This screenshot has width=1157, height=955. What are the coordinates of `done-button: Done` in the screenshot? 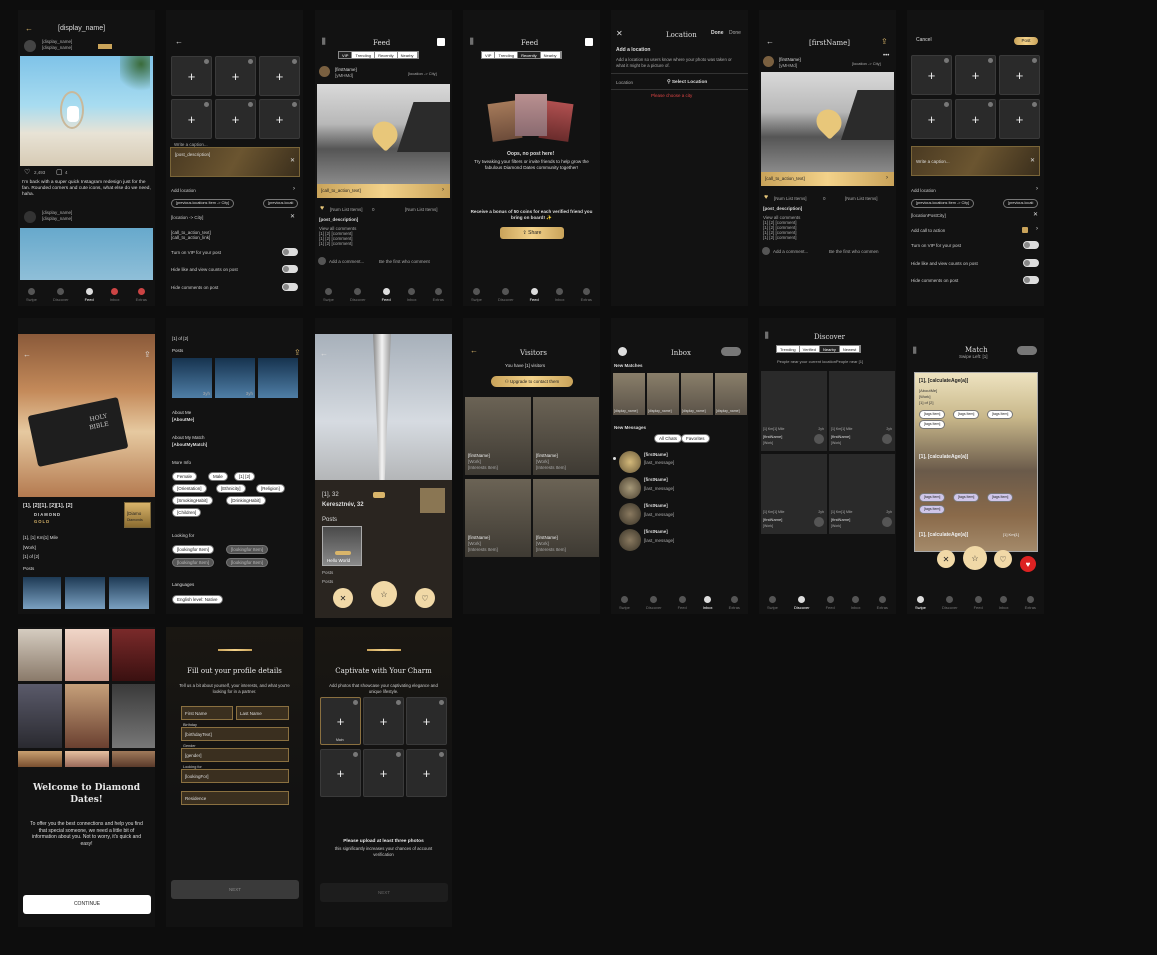 It's located at (717, 33).